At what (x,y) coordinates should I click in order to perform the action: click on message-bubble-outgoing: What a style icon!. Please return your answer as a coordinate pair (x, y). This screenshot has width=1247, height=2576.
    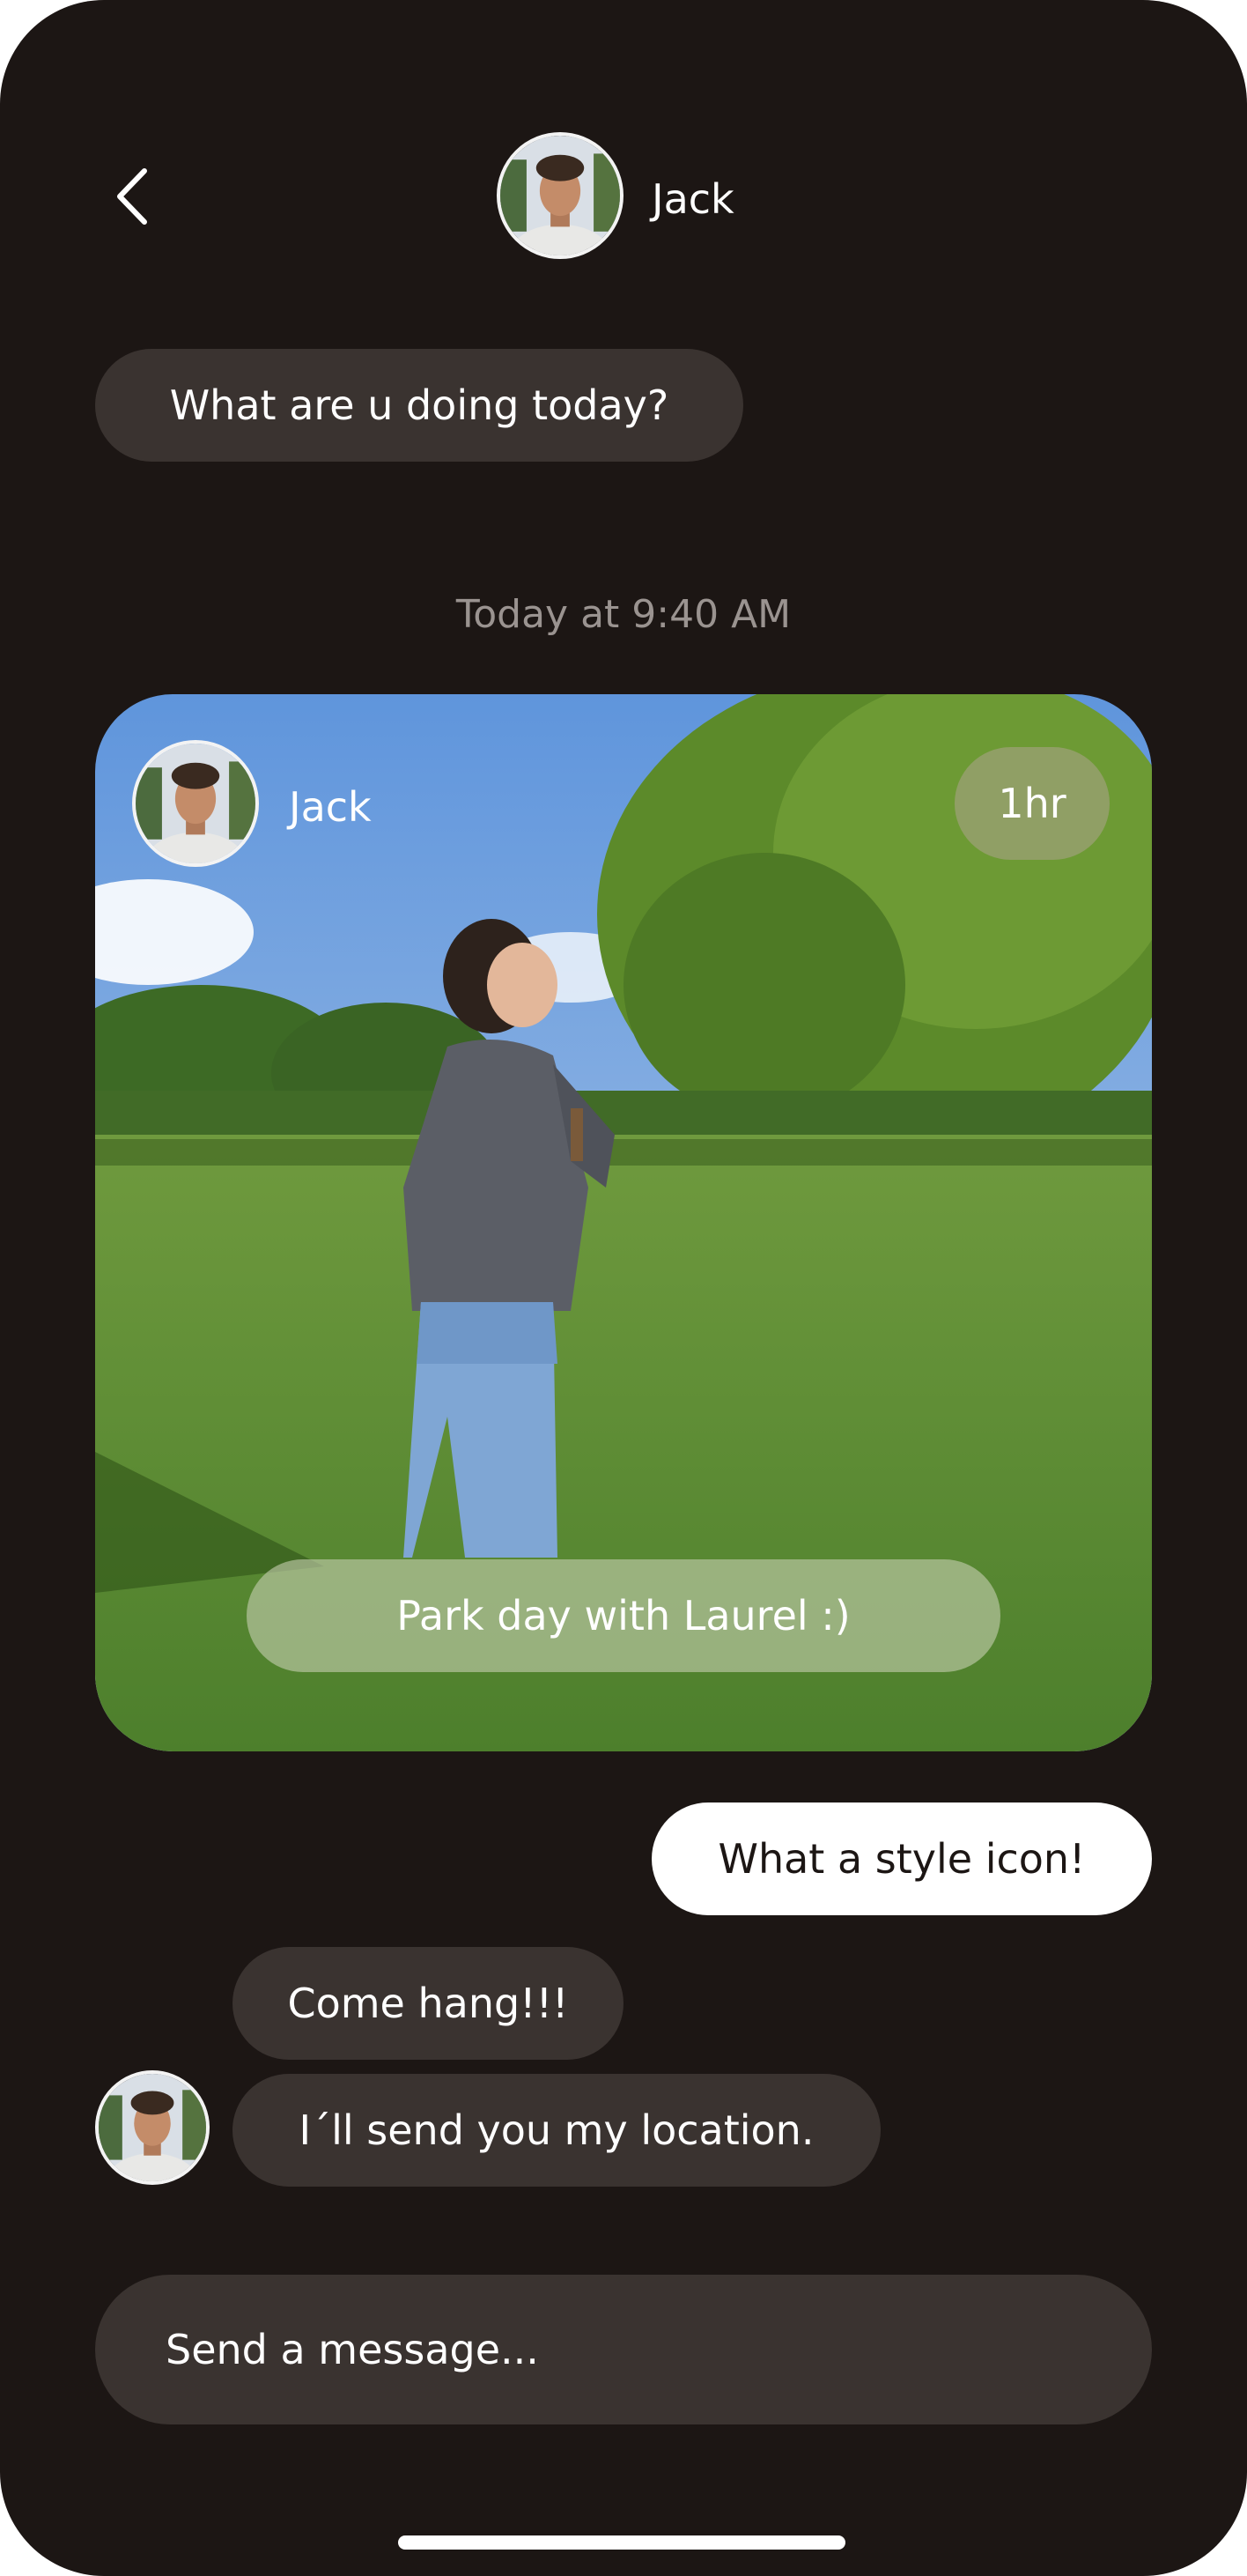
    Looking at the image, I should click on (902, 1858).